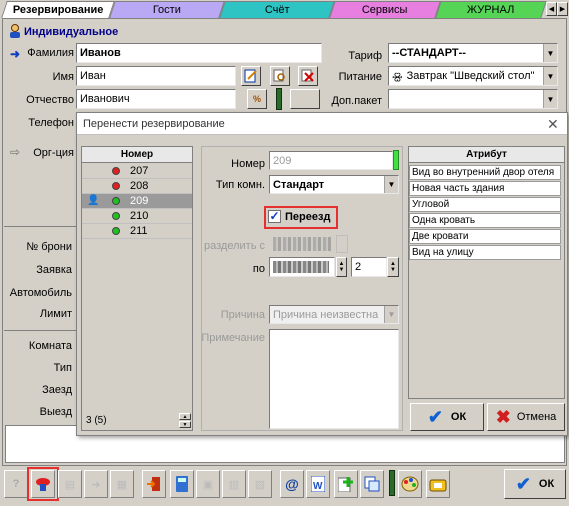  I want to click on type-label: Тип, so click(62, 368).